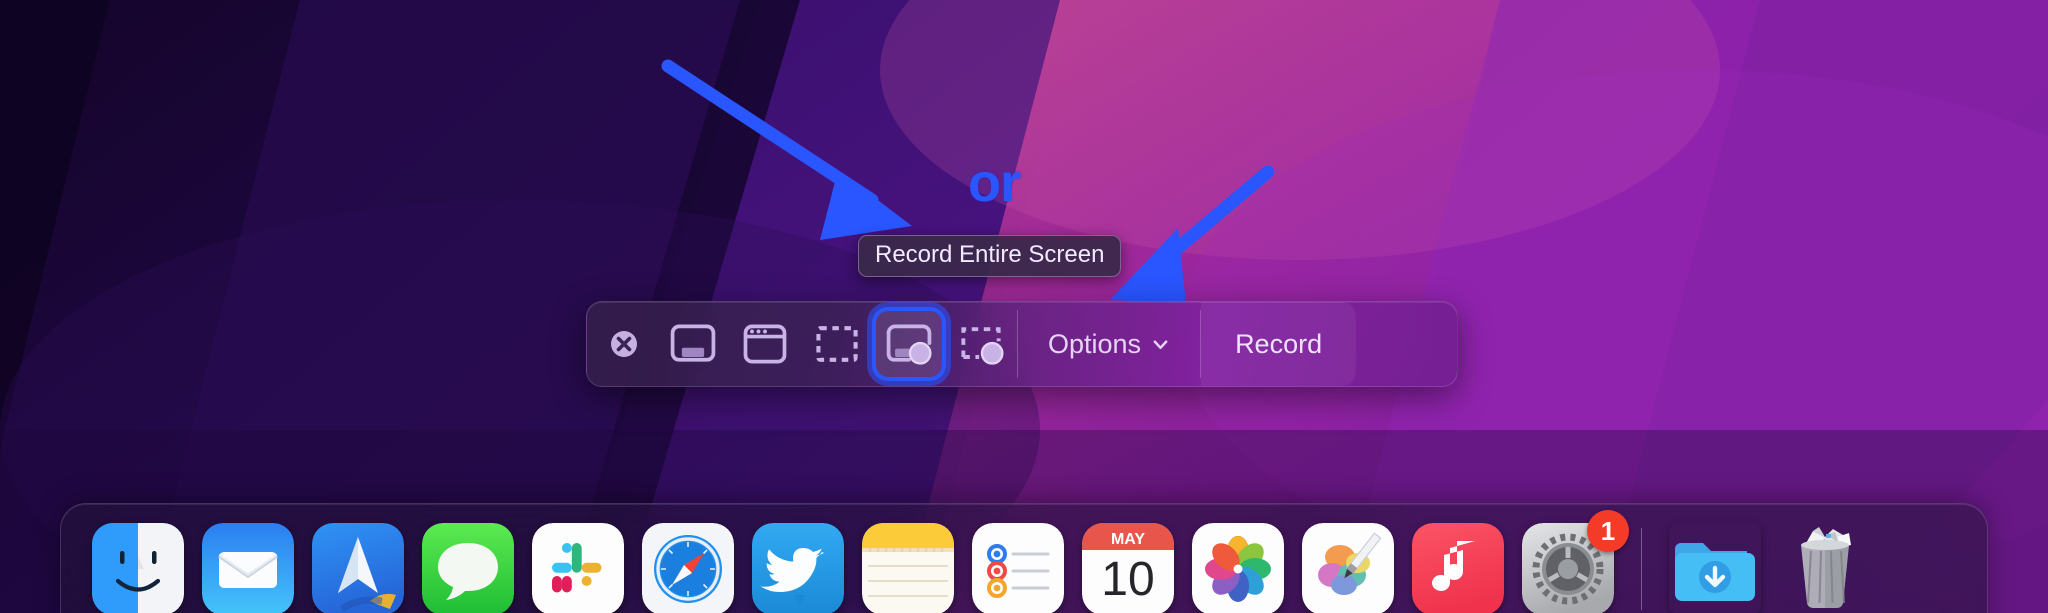 The image size is (2048, 613). I want to click on chevron-down-icon, so click(1160, 344).